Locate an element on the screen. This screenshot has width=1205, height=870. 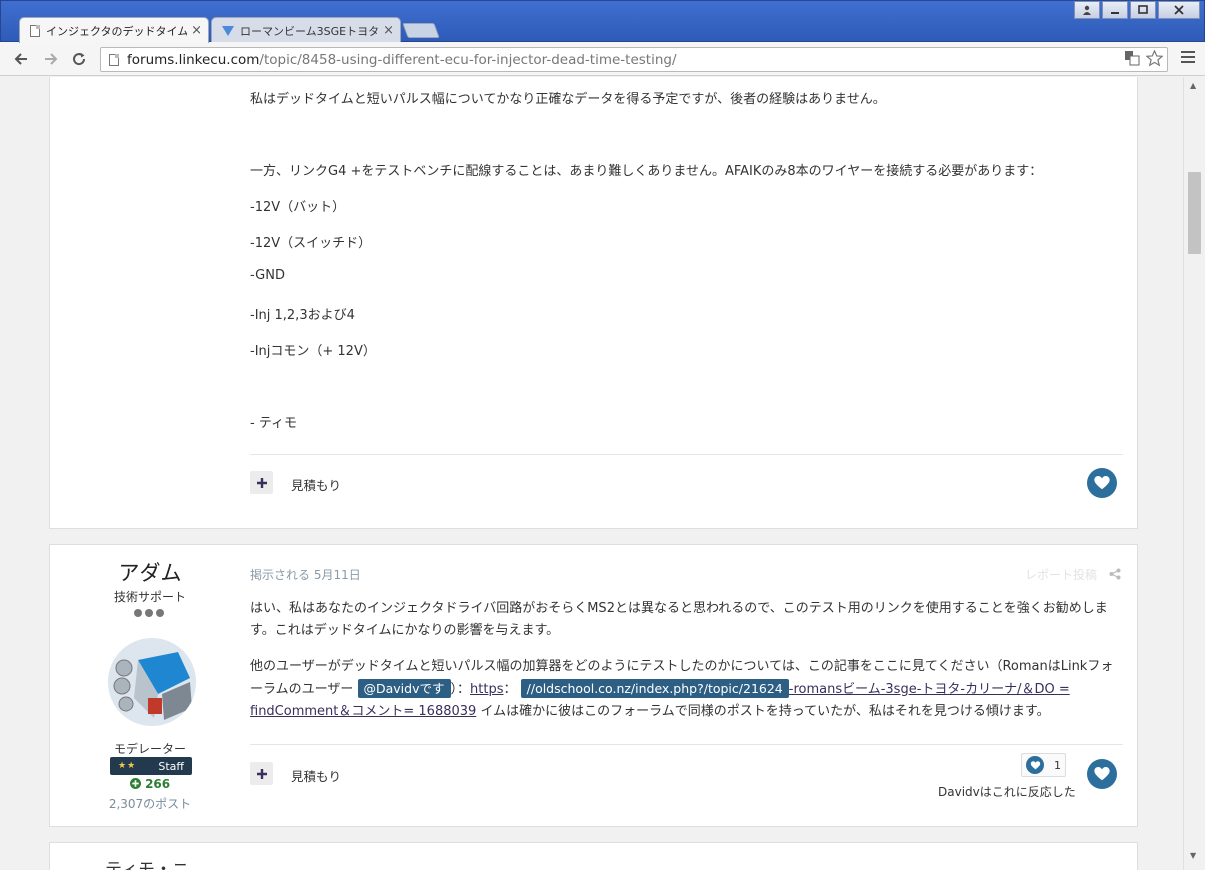
tab-inactive: ローマンビーム3SGEトヨタカリーナ × is located at coordinates (306, 30).